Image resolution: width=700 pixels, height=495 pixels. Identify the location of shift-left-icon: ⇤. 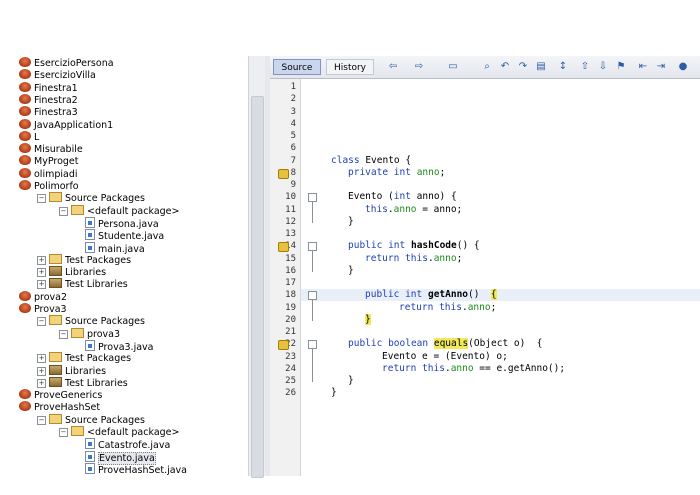
(643, 66).